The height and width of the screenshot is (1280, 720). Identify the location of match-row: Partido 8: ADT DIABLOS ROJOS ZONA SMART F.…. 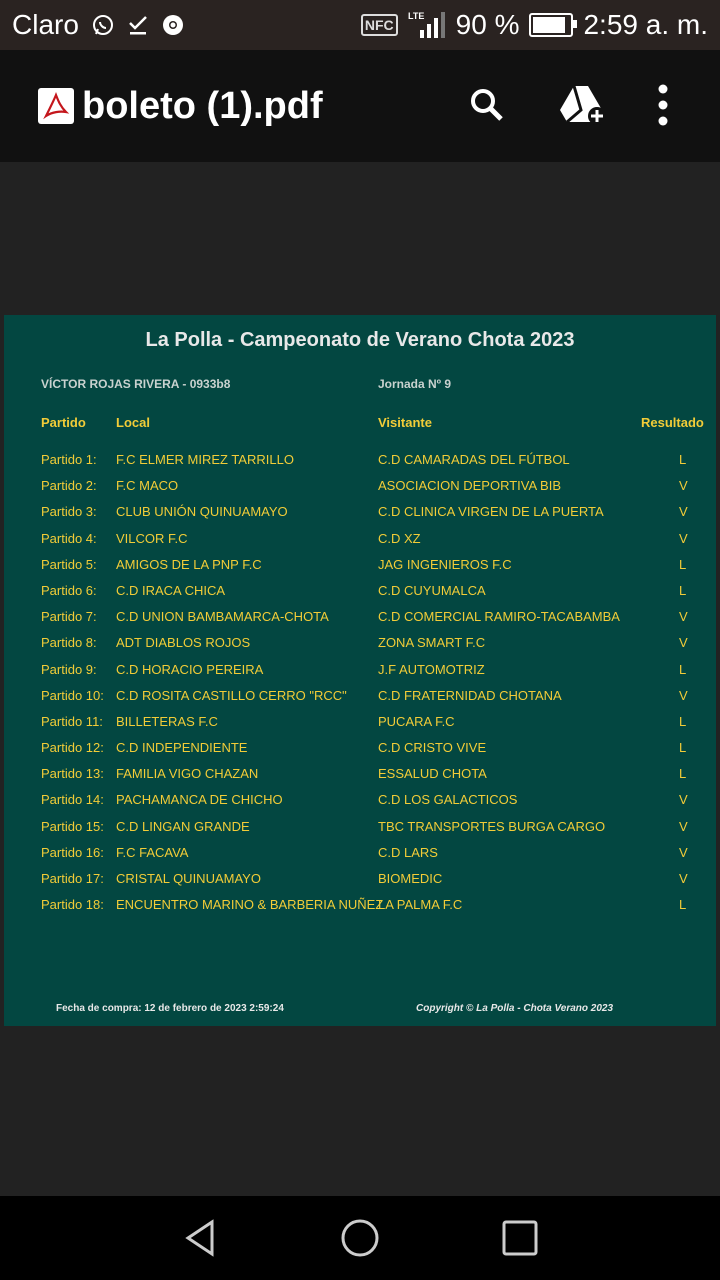
(360, 648).